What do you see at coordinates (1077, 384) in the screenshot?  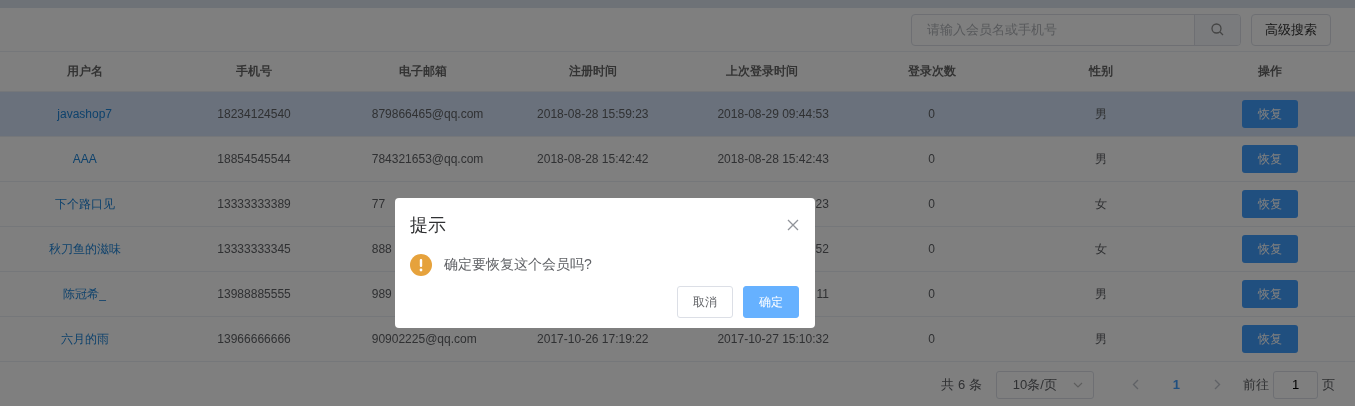 I see `caret-icon` at bounding box center [1077, 384].